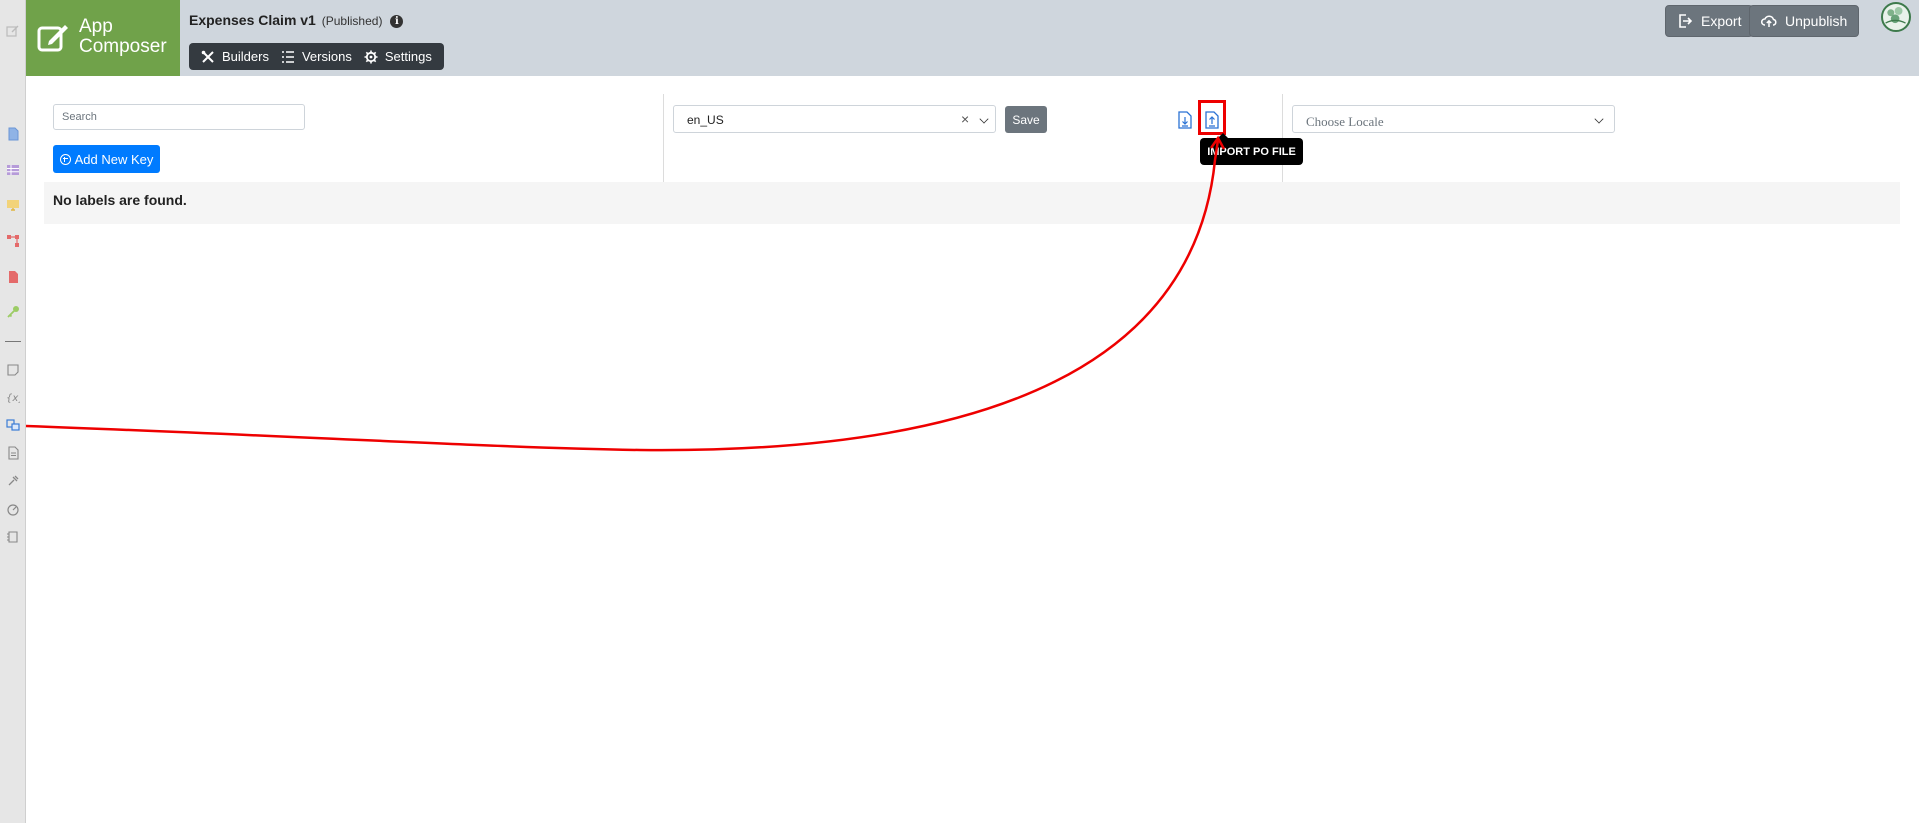  What do you see at coordinates (13, 425) in the screenshot?
I see `i18n-icon` at bounding box center [13, 425].